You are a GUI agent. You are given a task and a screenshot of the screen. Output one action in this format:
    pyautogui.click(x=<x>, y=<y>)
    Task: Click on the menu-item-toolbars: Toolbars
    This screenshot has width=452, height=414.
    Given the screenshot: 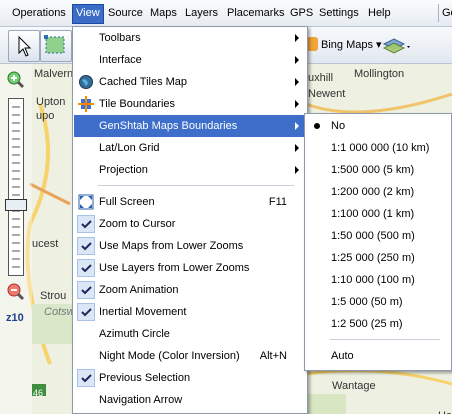 What is the action you would take?
    pyautogui.click(x=190, y=38)
    